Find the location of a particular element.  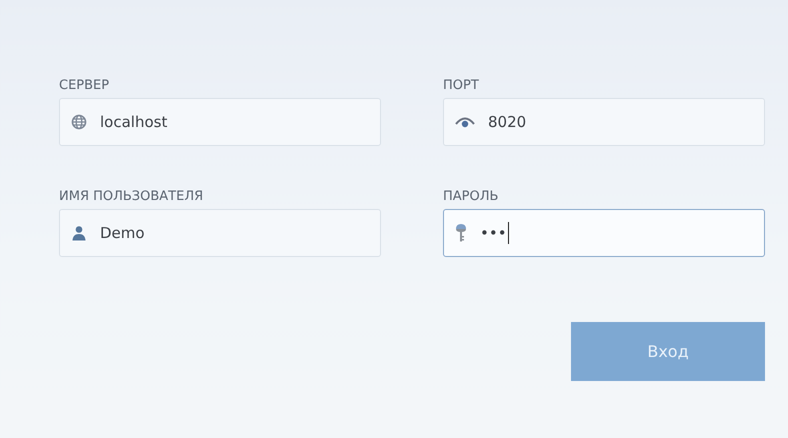

input-field: ••• is located at coordinates (604, 233).